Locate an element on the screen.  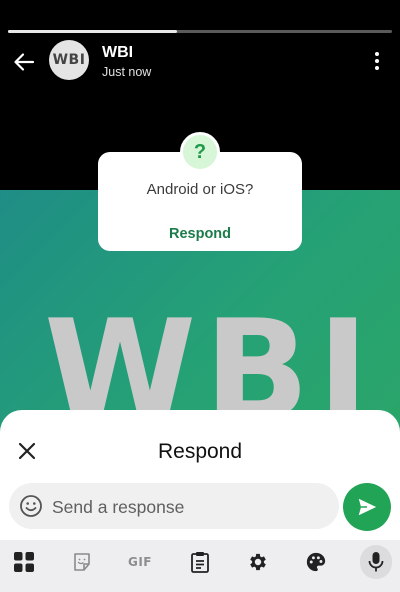
sticker-question-text: Android or iOS? is located at coordinates (200, 189).